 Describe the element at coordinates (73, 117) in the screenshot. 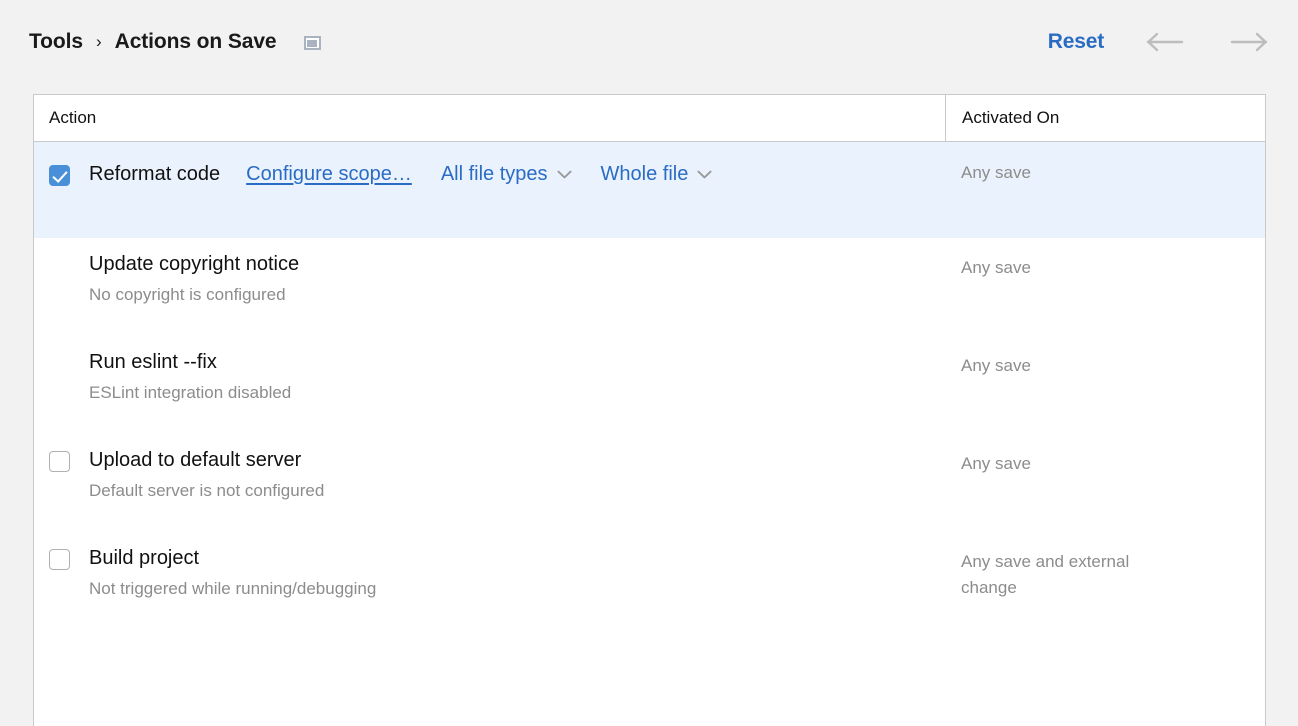

I see `column-header-action-label: Action` at that location.